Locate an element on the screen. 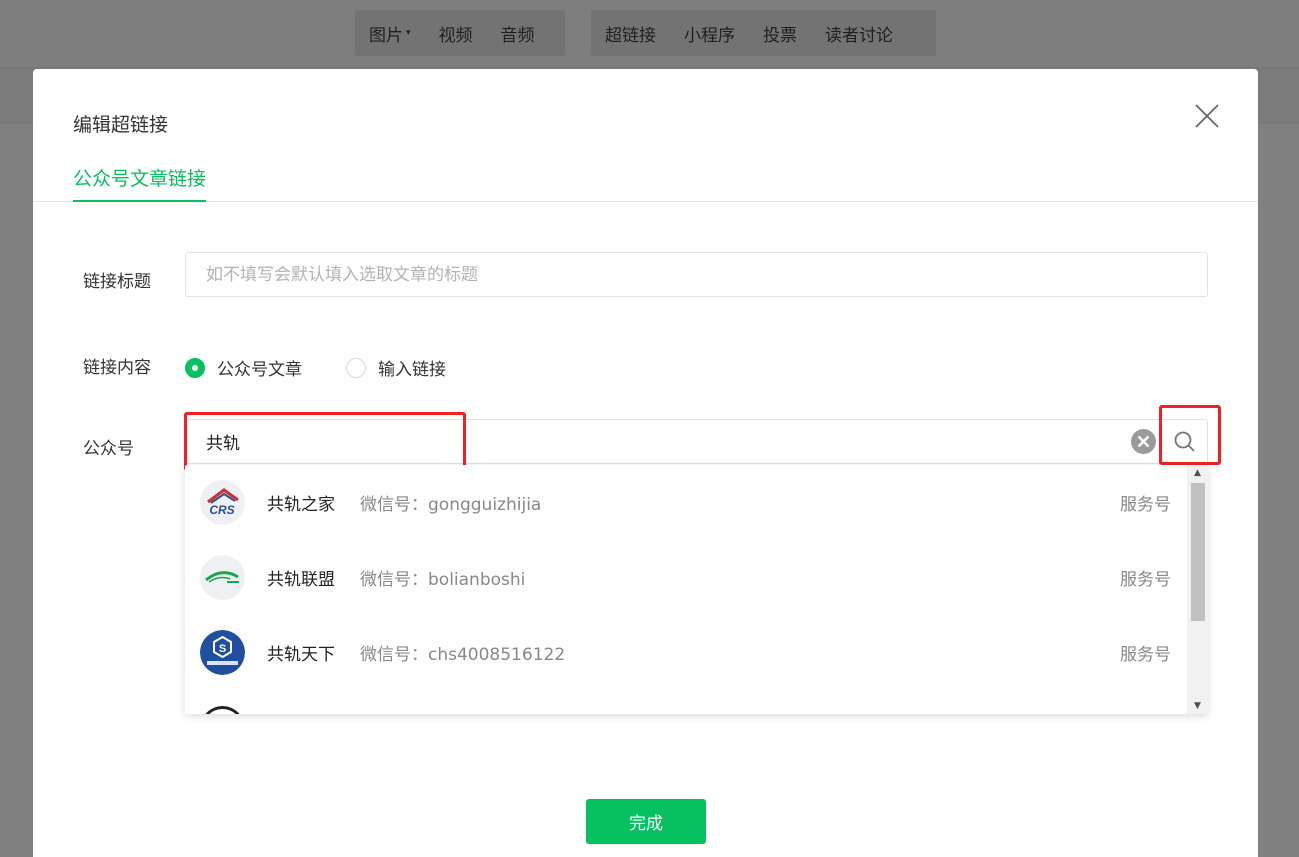 The image size is (1299, 857). dark-ring-logo-icon is located at coordinates (222, 710).